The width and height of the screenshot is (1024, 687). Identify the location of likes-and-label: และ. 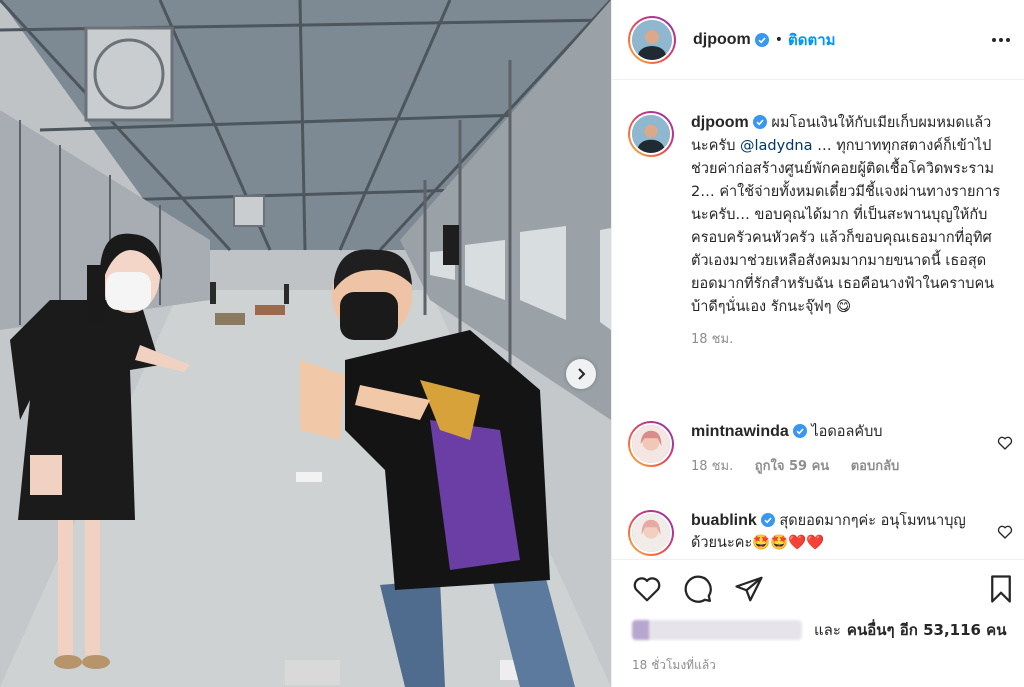
(827, 630).